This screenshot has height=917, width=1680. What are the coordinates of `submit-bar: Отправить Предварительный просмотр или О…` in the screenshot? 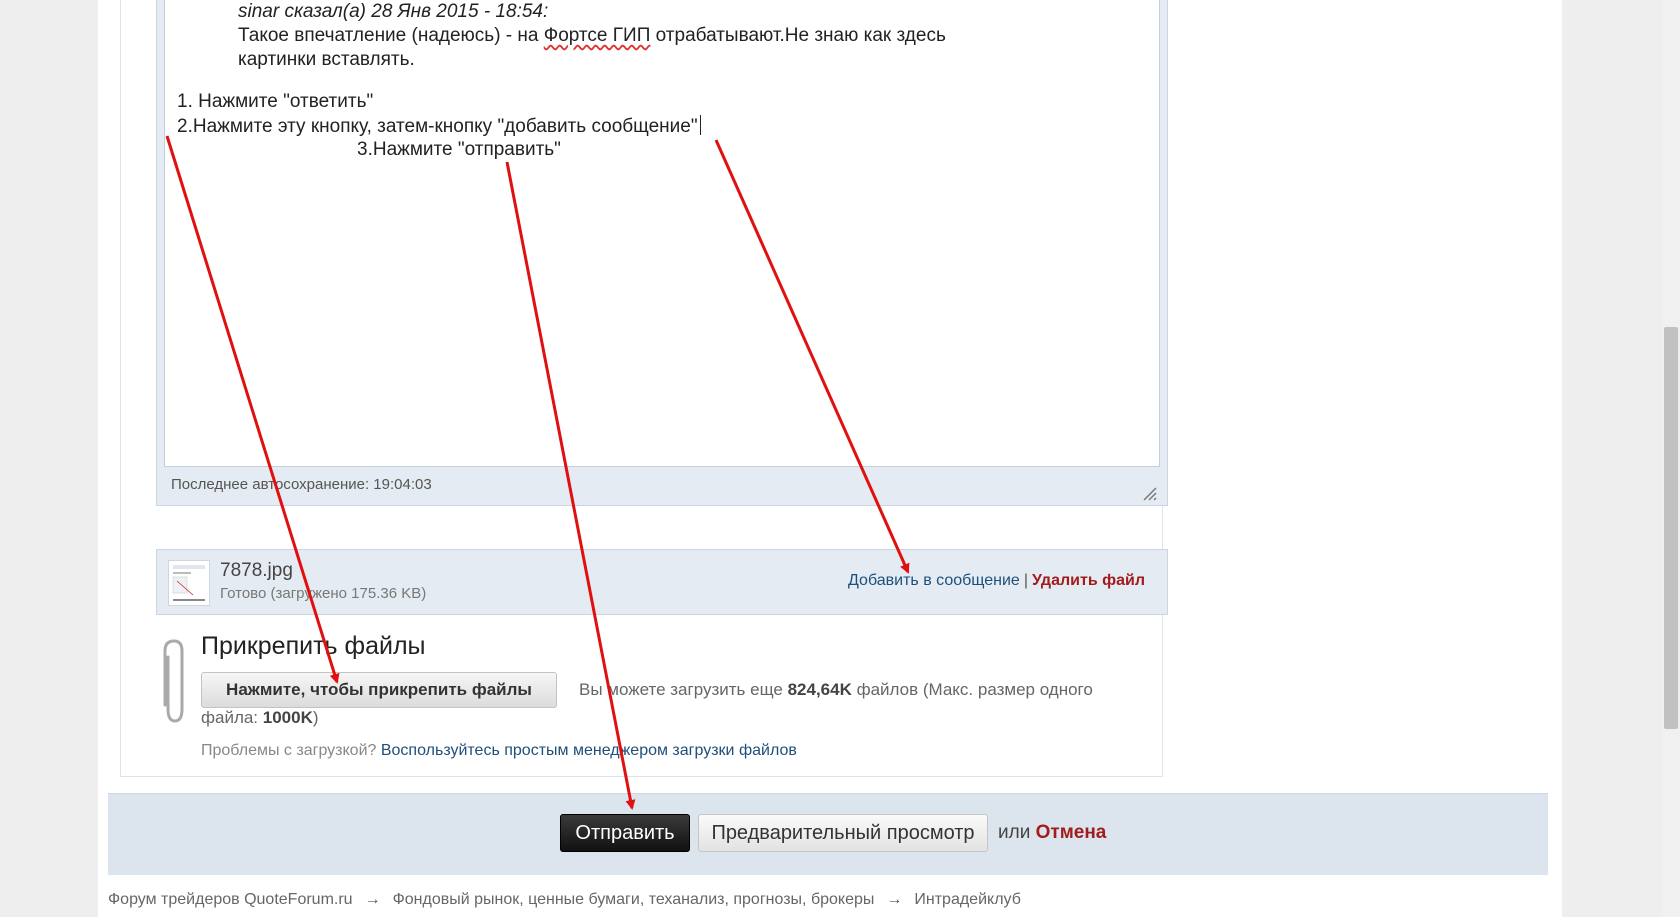 It's located at (828, 834).